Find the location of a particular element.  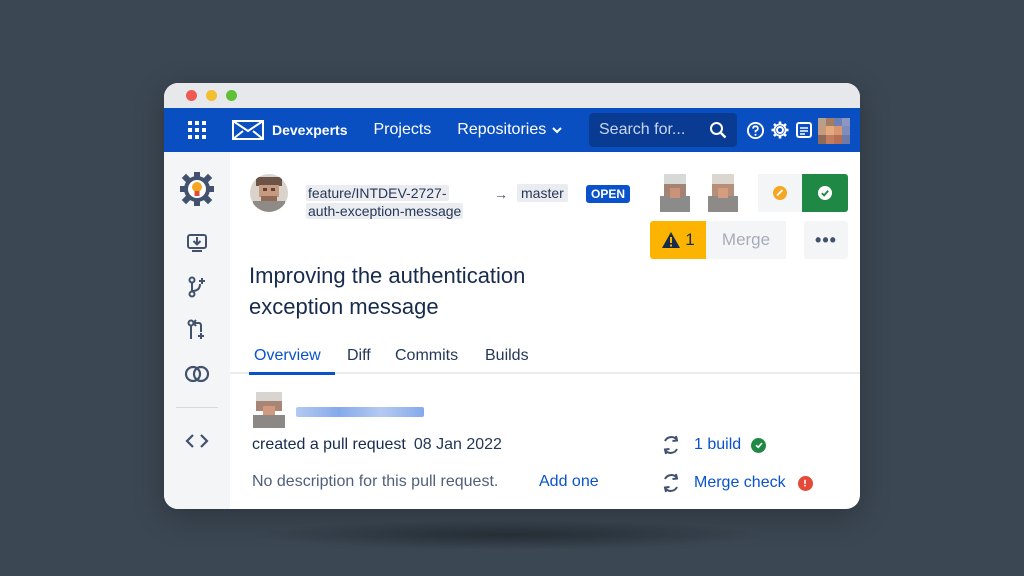

approve-button is located at coordinates (825, 193).